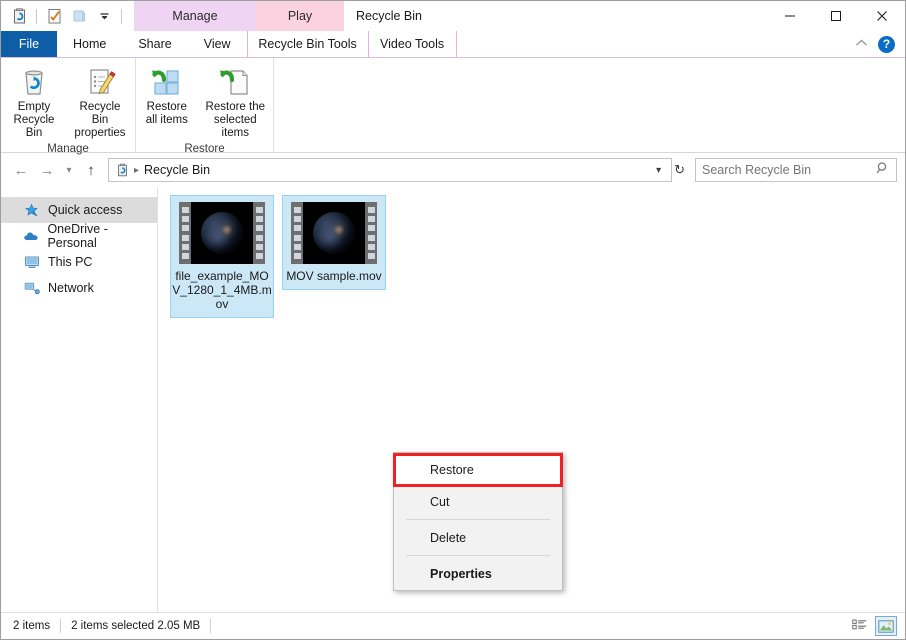 The image size is (906, 640). I want to click on tab-home: Home, so click(89, 44).